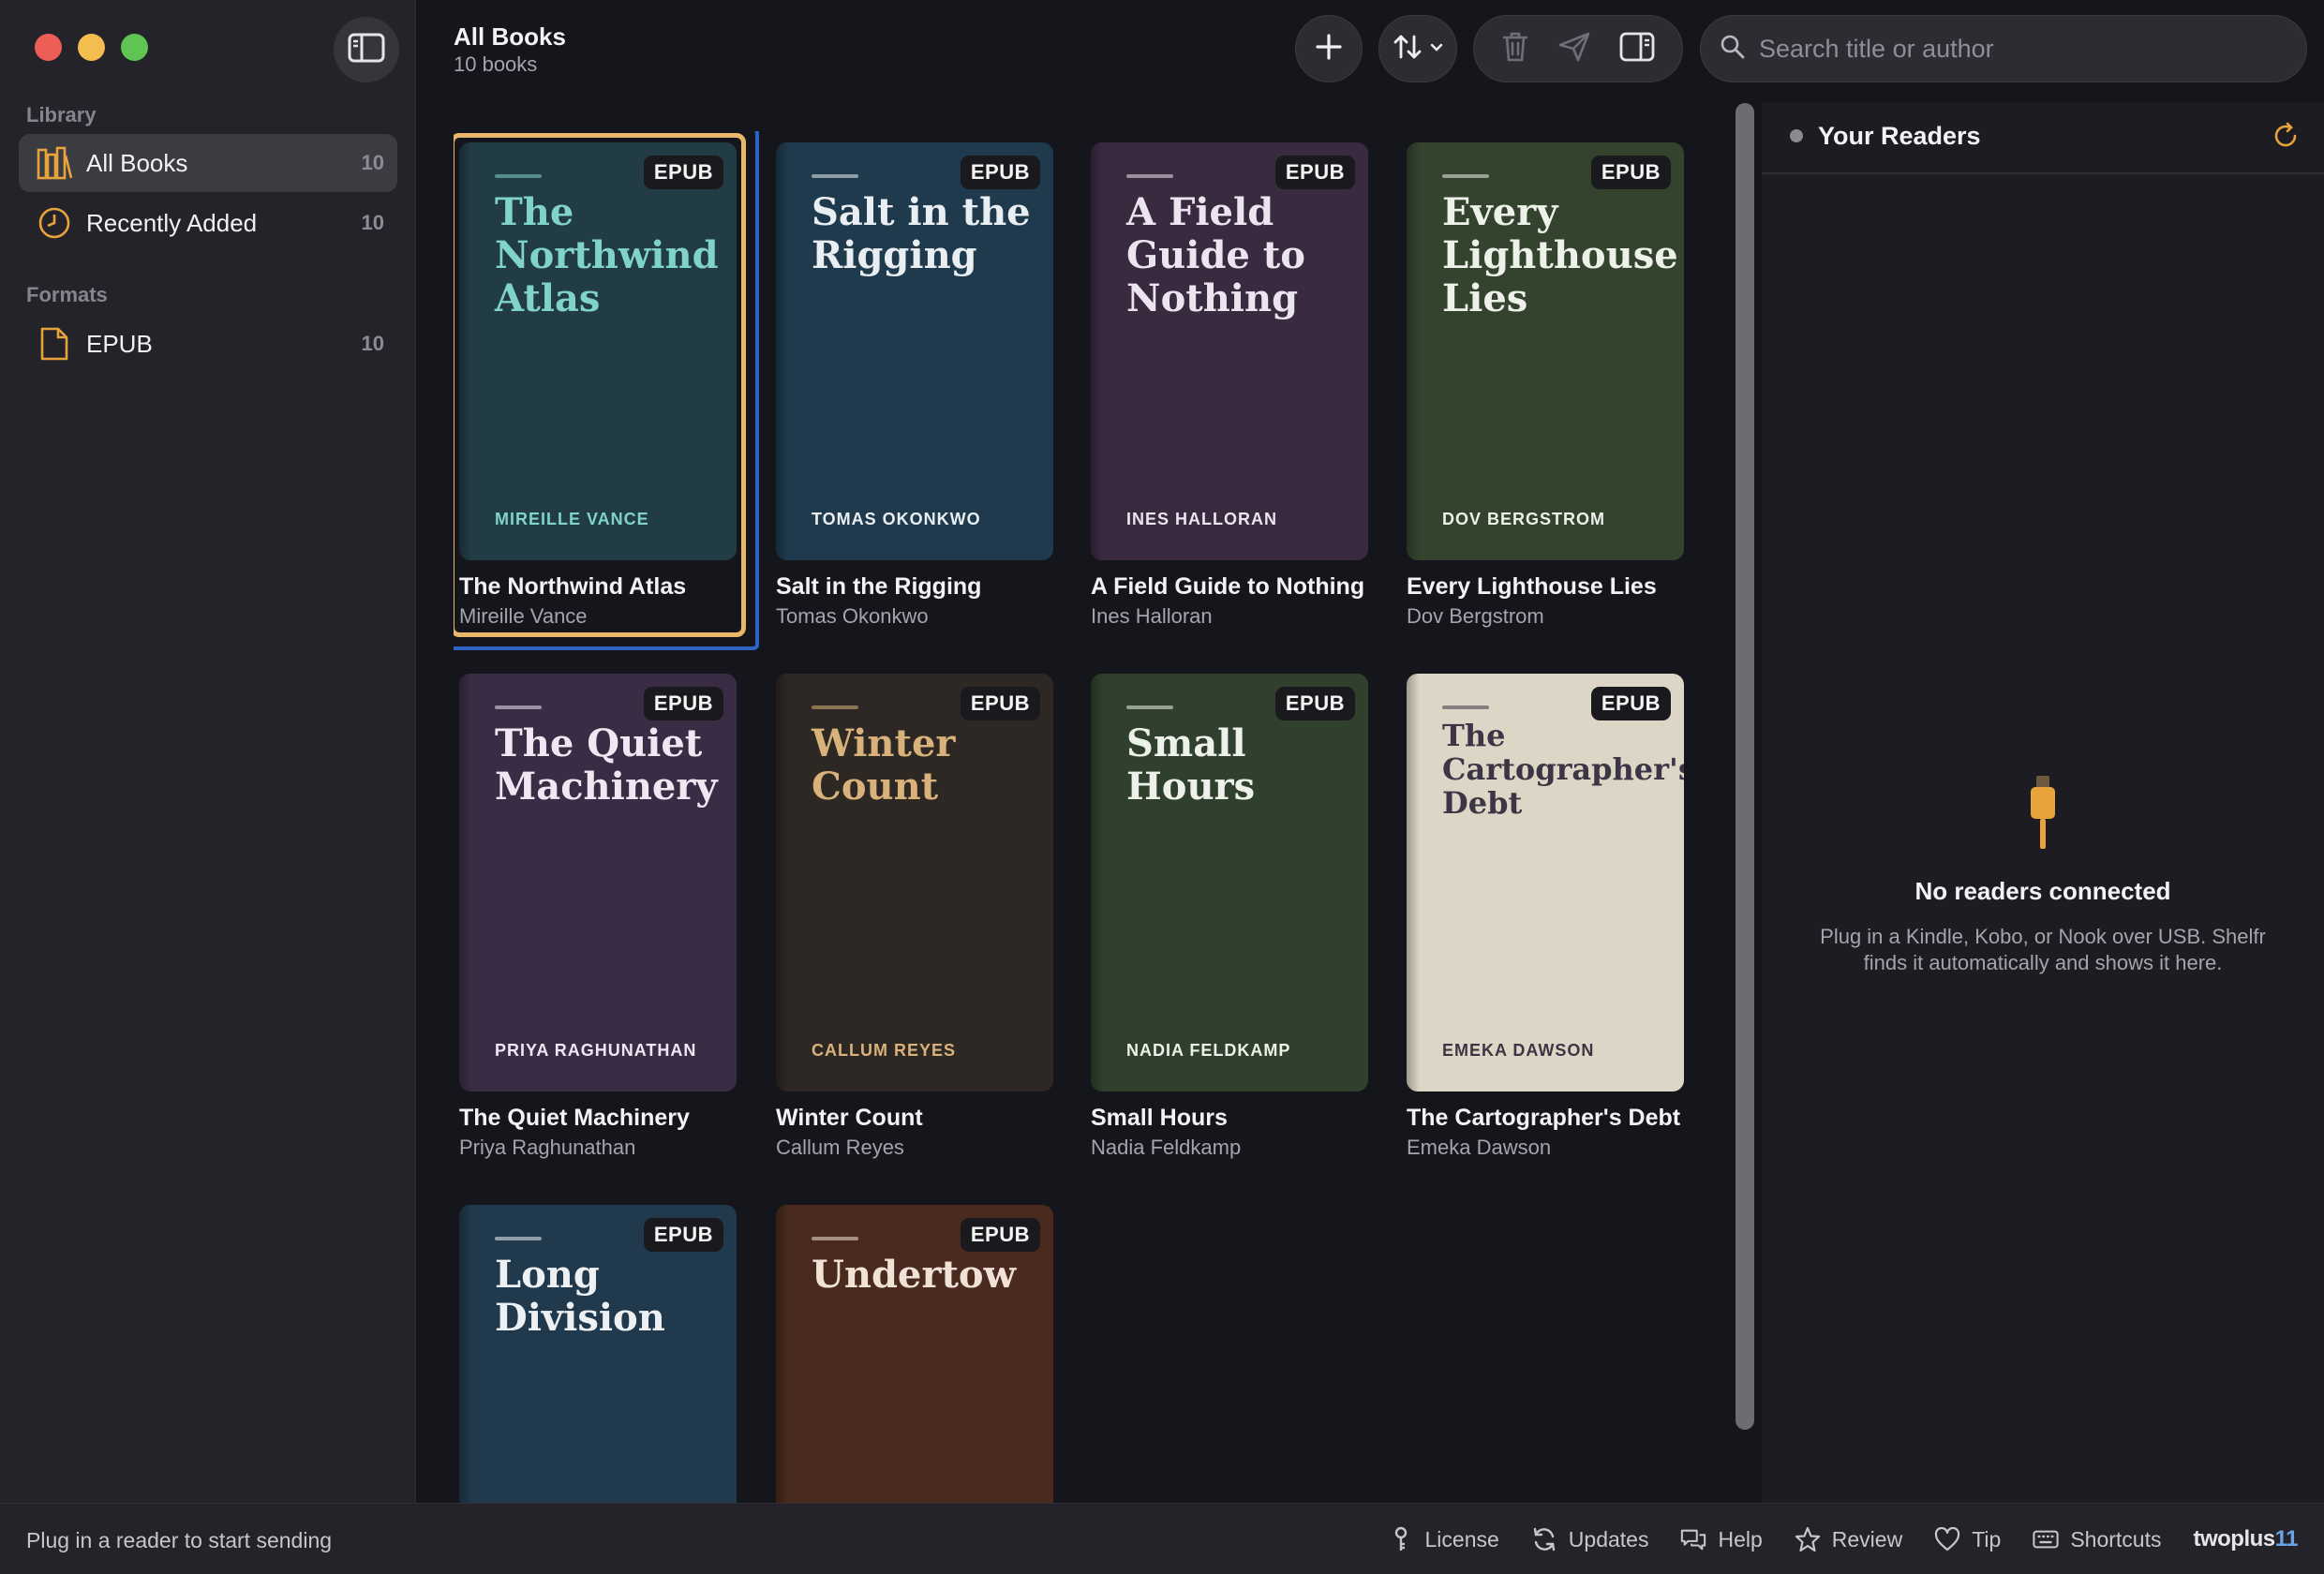 Image resolution: width=2324 pixels, height=1574 pixels. I want to click on chat-bubbles-icon, so click(1693, 1539).